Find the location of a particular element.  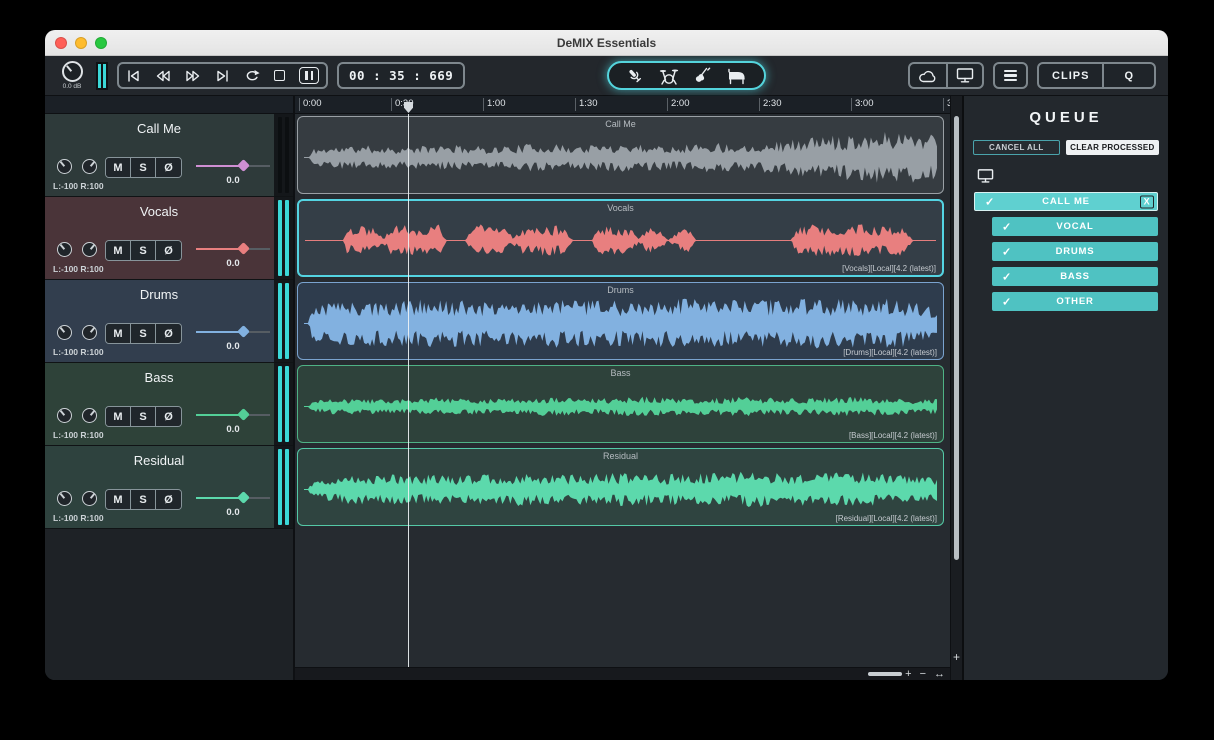

queue-item: ✓ CALL ME X is located at coordinates (1066, 201).